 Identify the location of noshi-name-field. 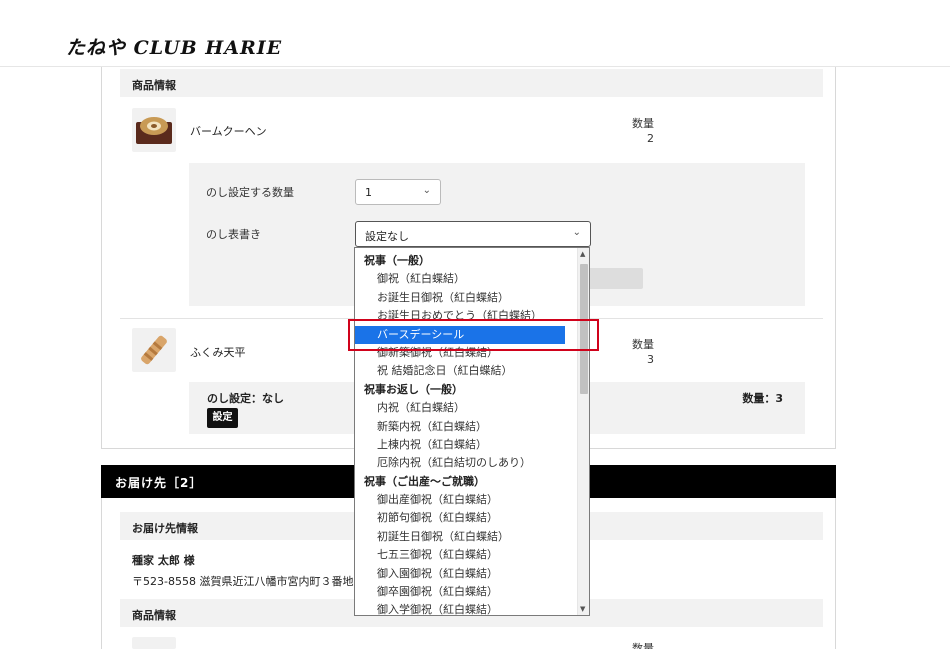
(615, 278).